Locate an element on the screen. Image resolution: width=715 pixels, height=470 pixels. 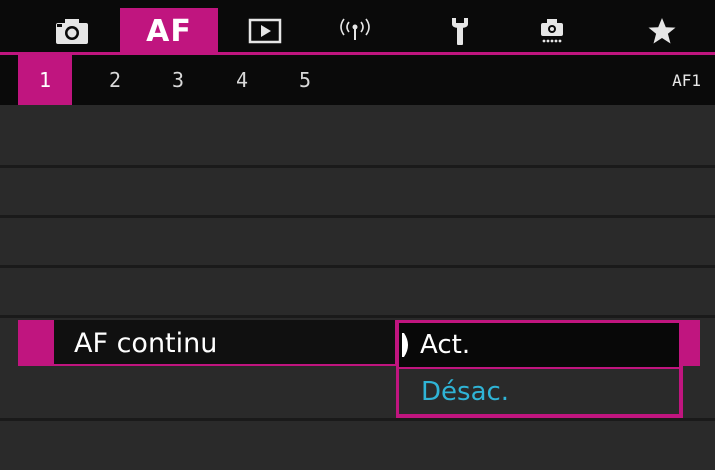
tab-playback is located at coordinates (265, 31).